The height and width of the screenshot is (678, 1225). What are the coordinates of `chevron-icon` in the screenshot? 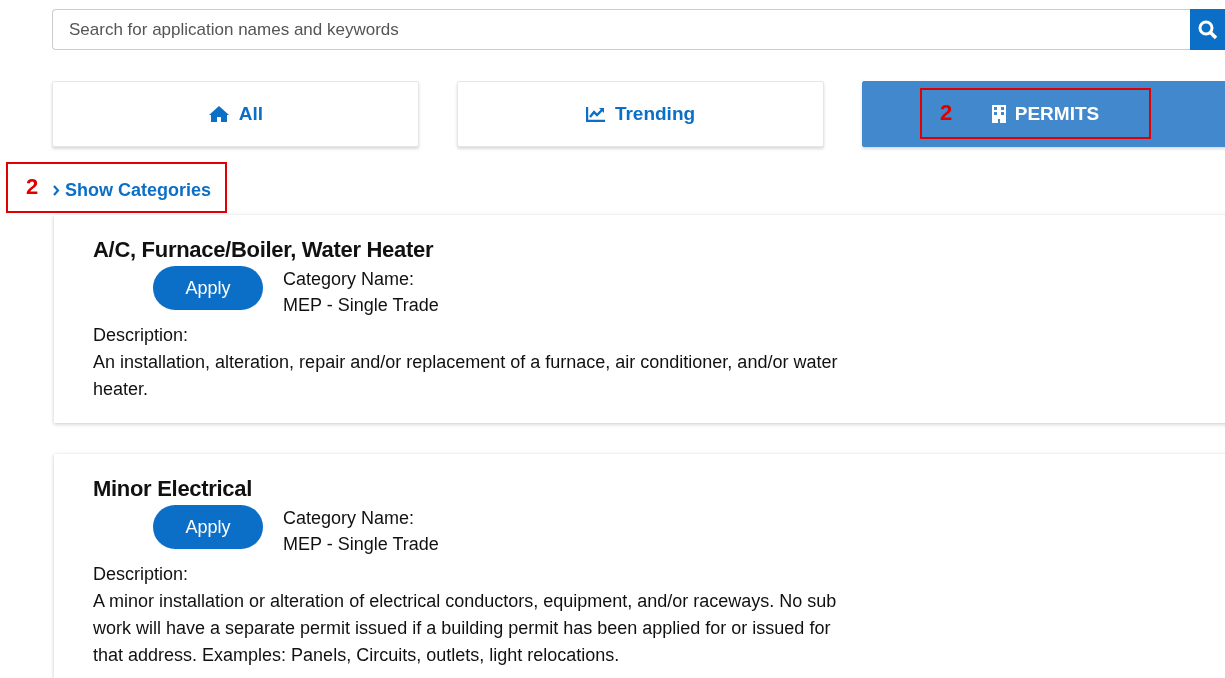 It's located at (56, 190).